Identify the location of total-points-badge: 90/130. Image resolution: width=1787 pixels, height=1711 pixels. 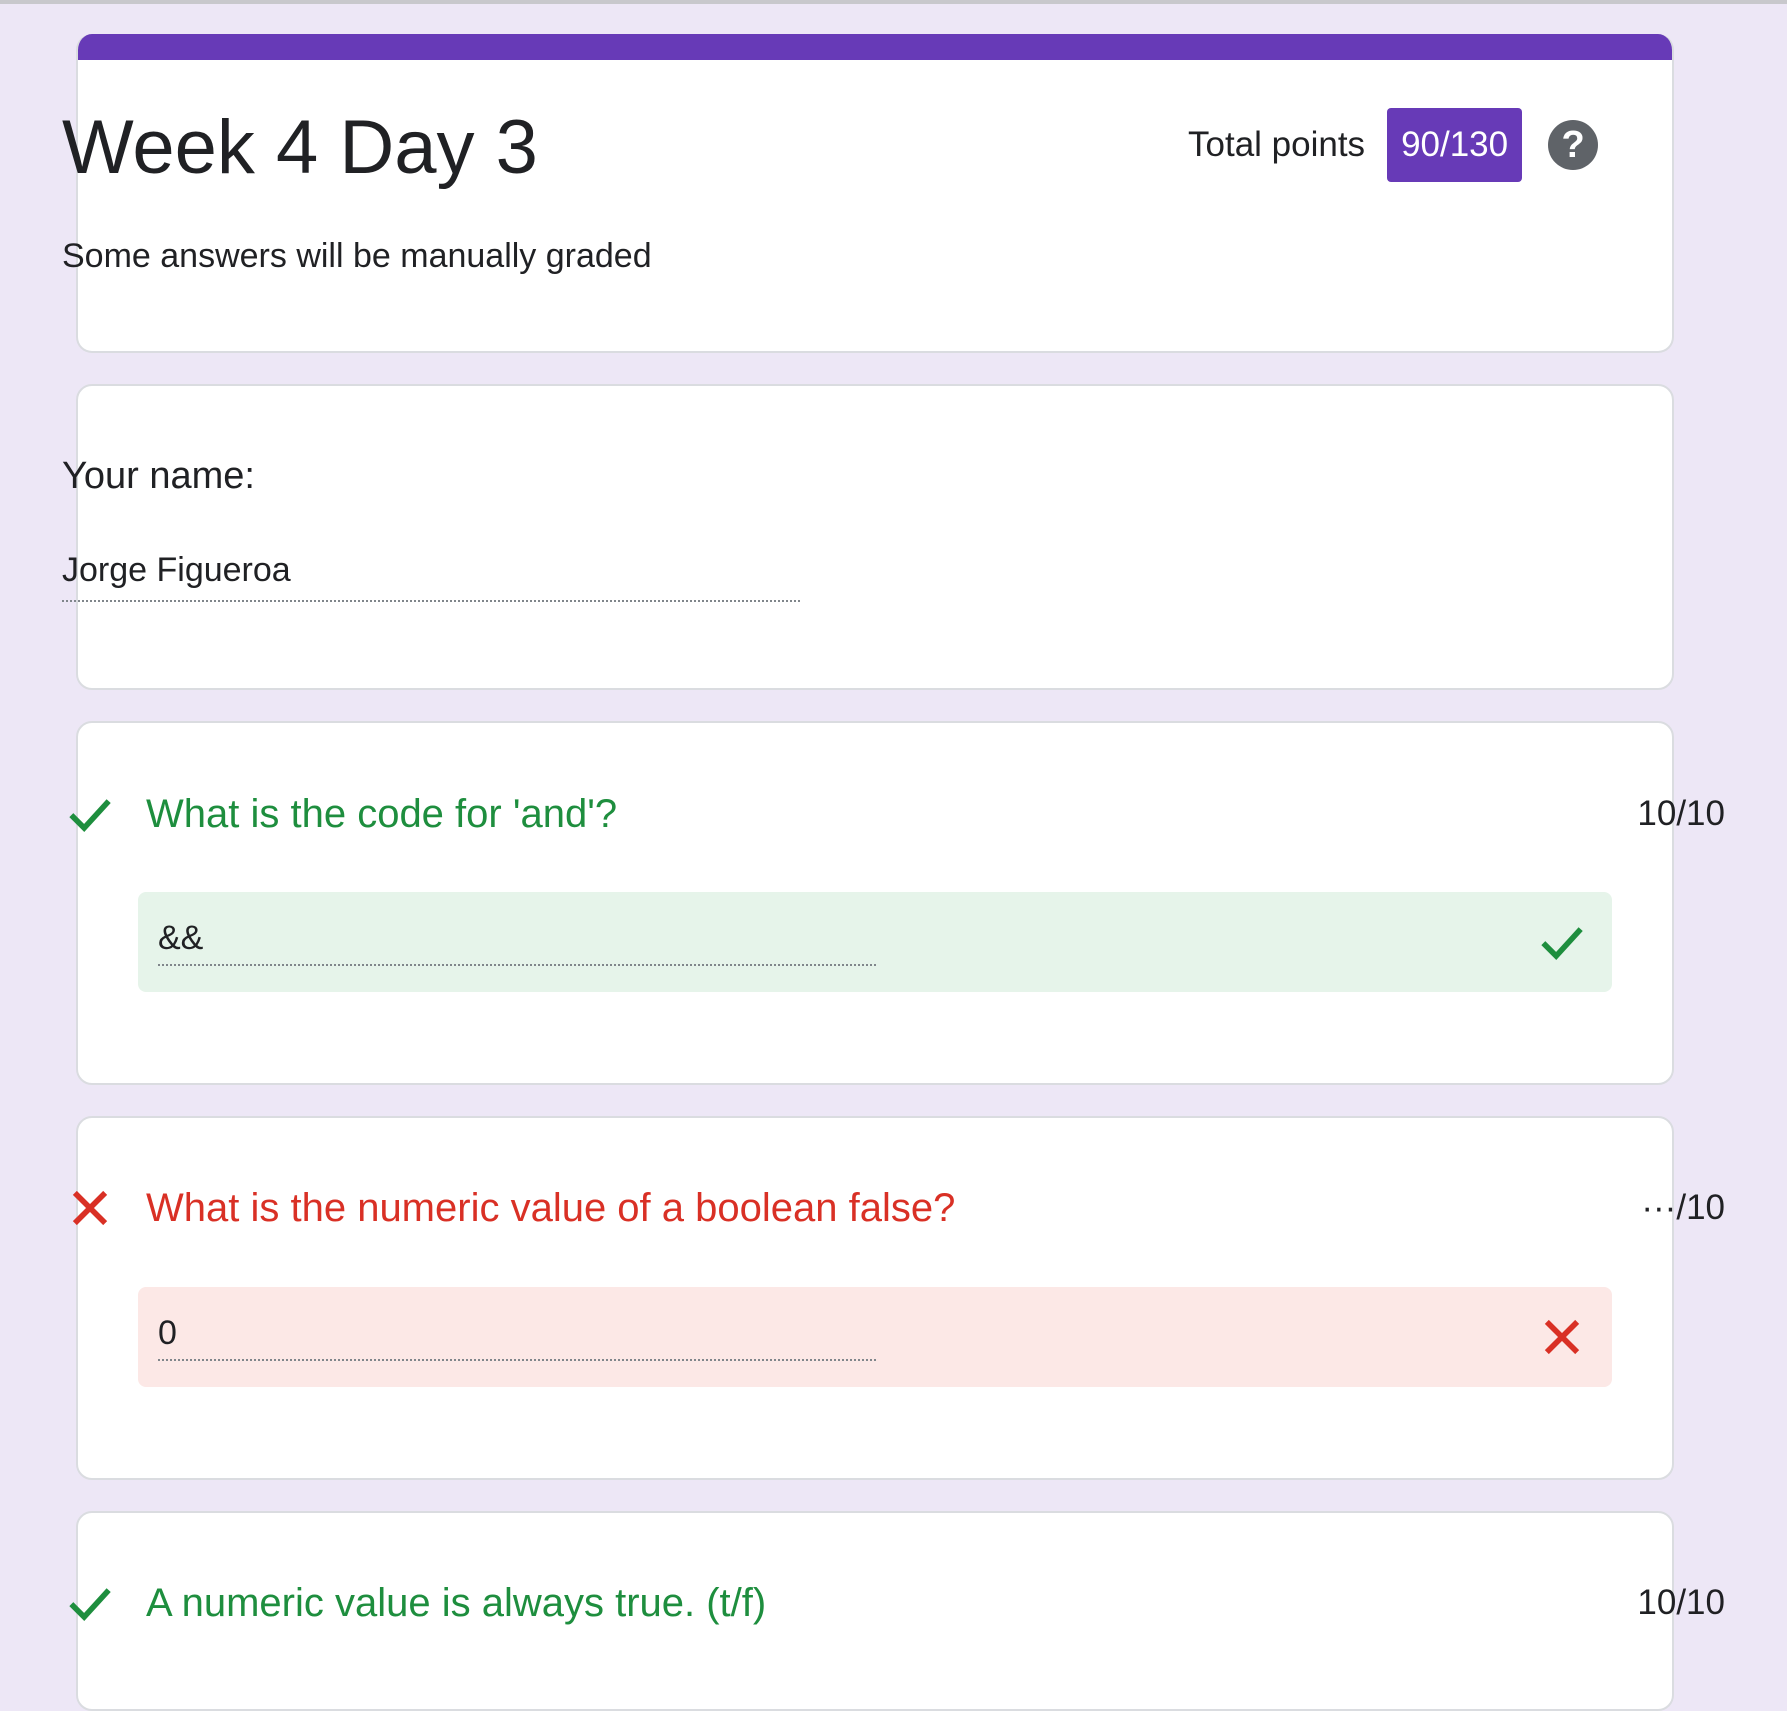
(1455, 145).